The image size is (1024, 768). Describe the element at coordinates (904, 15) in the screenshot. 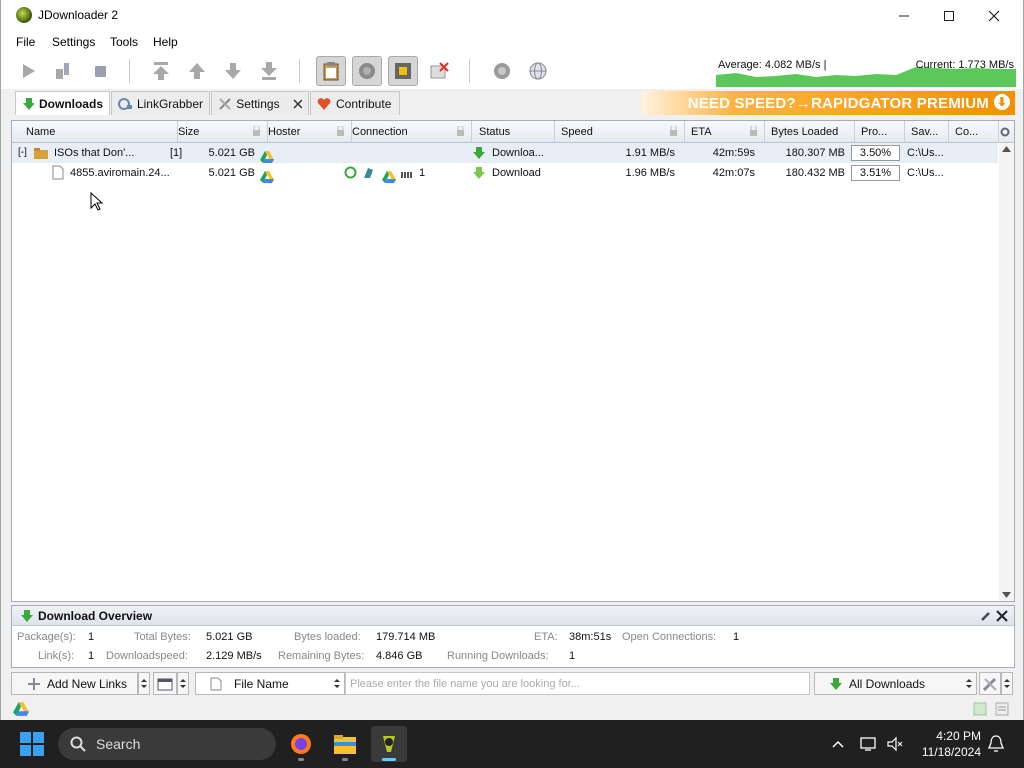

I see `minimize-button` at that location.